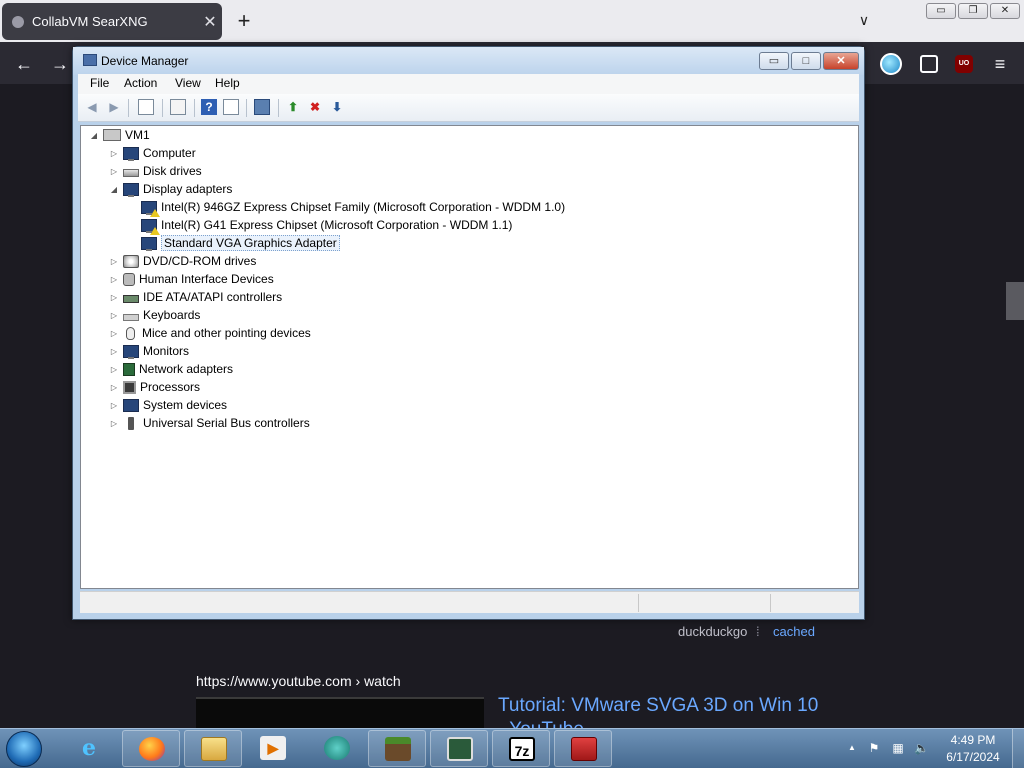 The height and width of the screenshot is (768, 1024). Describe the element at coordinates (171, 369) in the screenshot. I see `tree-item-network: ▷ Network adapters` at that location.